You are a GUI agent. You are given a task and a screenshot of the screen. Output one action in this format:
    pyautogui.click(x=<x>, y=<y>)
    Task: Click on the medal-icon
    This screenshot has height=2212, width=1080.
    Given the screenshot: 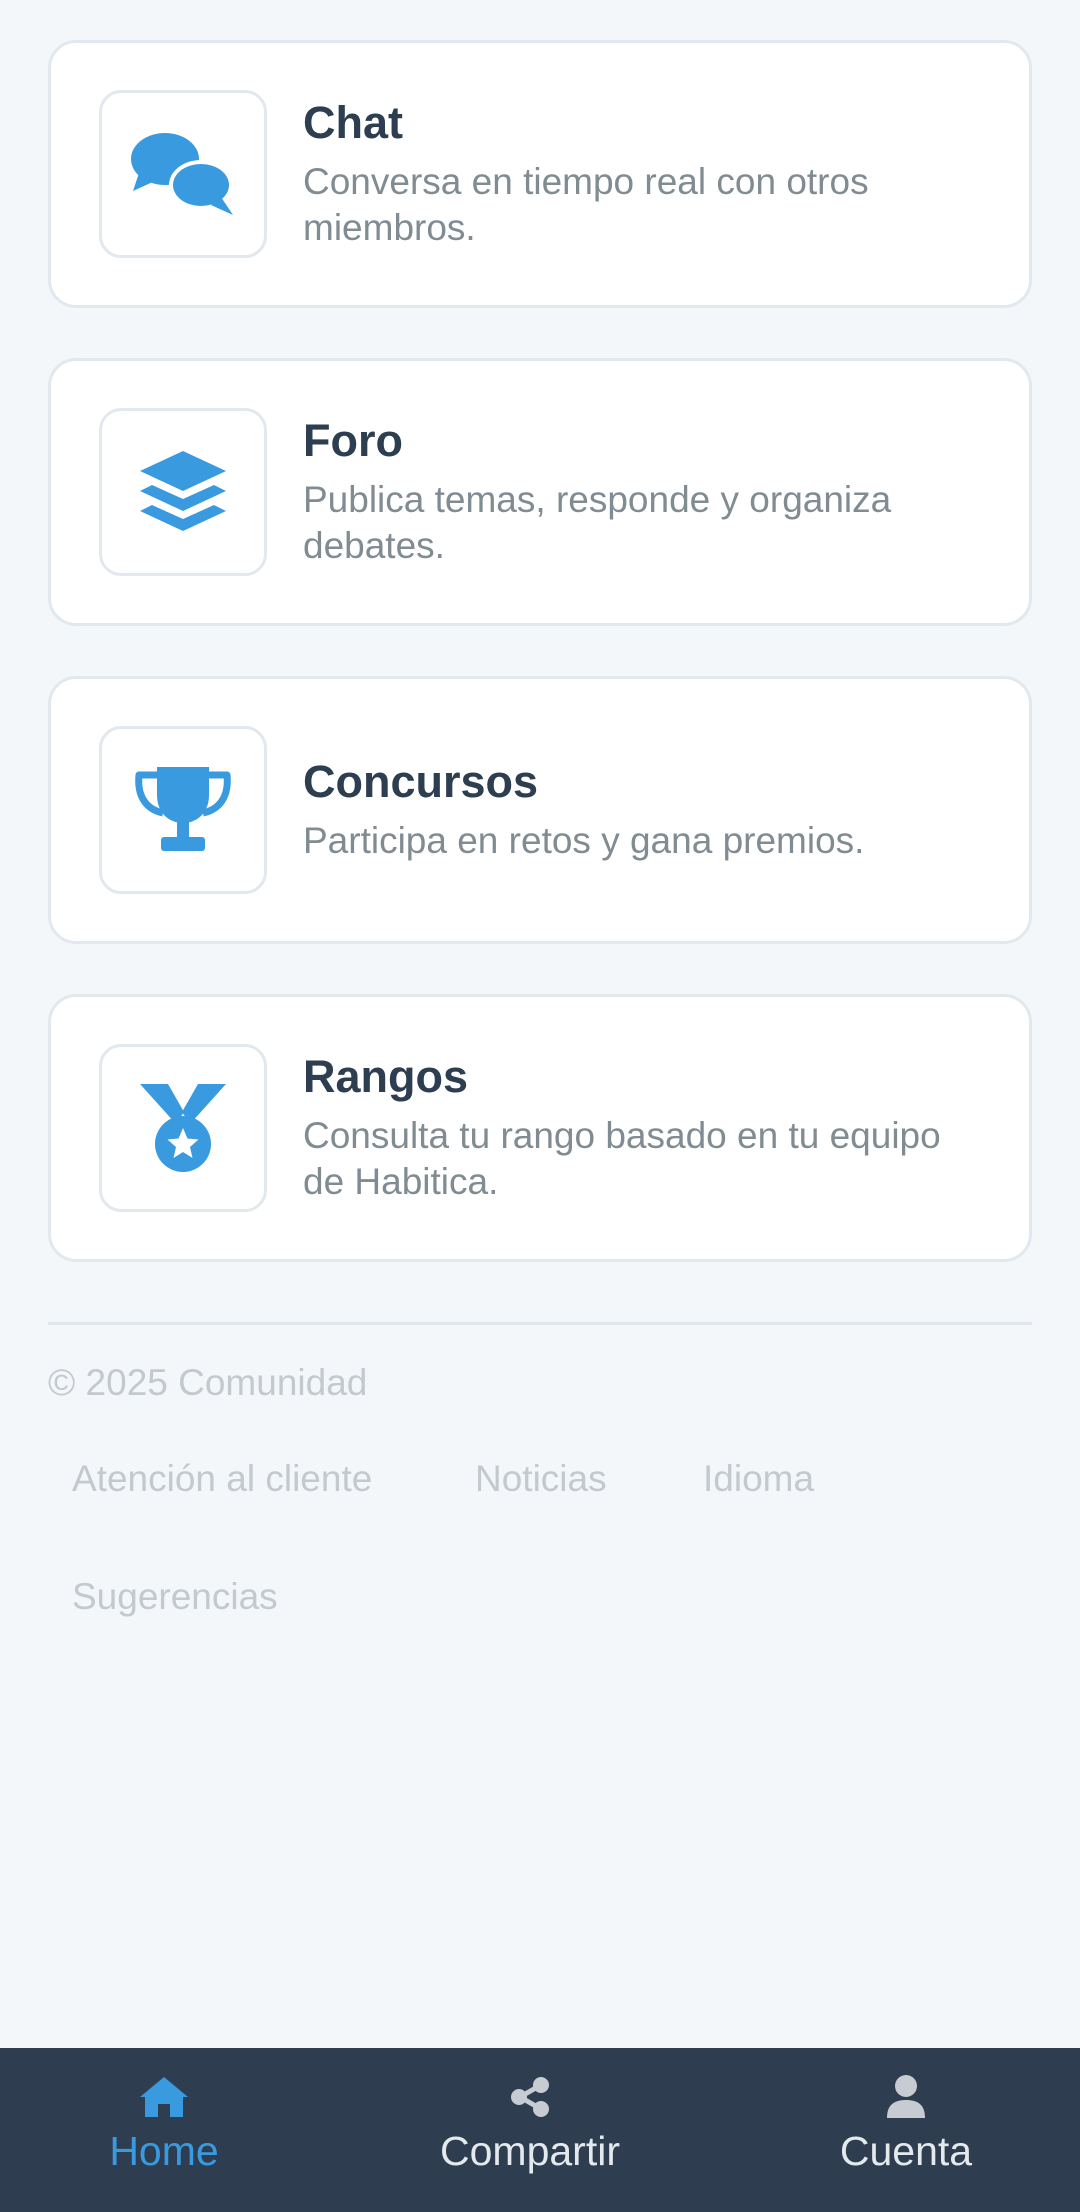 What is the action you would take?
    pyautogui.click(x=183, y=1128)
    